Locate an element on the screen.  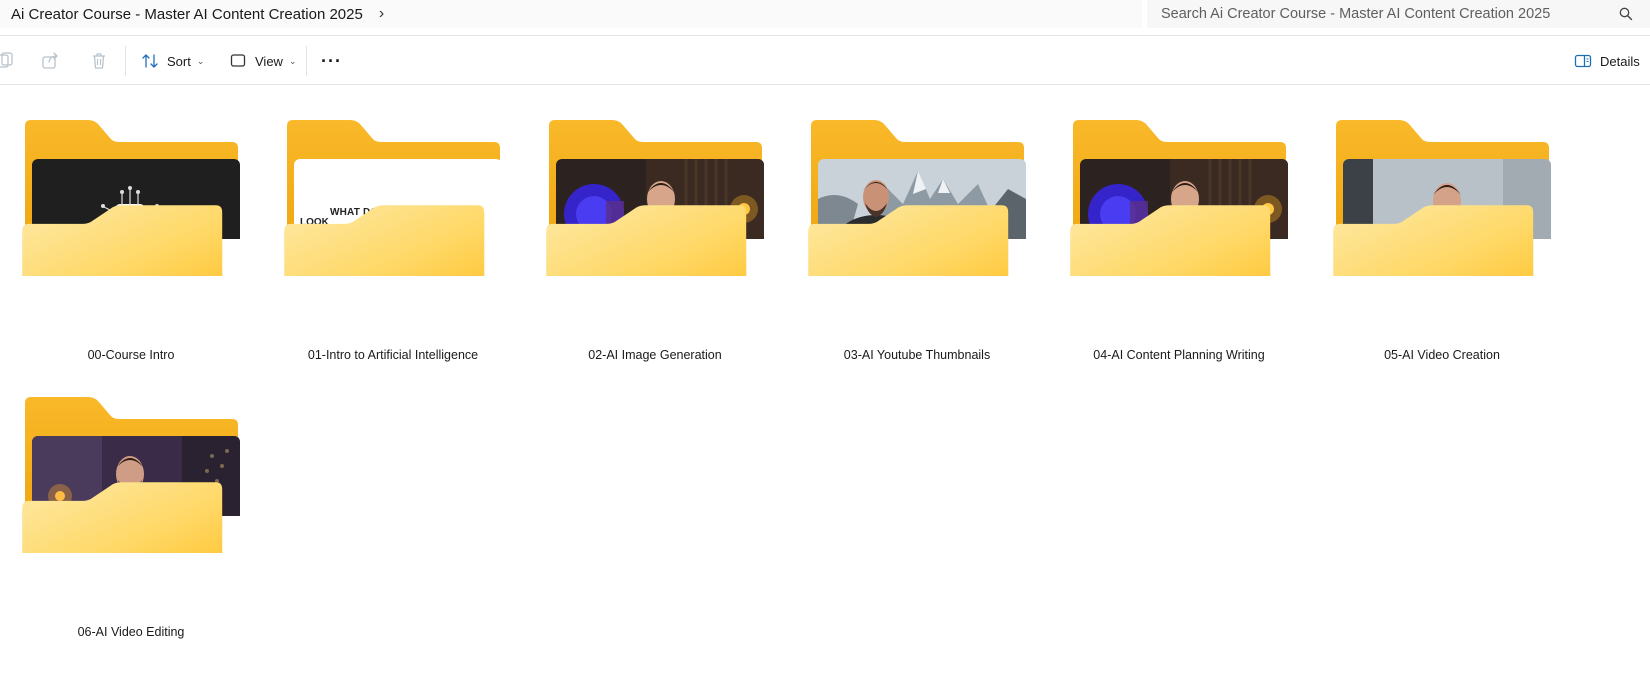
folder-item: 02-AI Image Generation is located at coordinates (644, 224).